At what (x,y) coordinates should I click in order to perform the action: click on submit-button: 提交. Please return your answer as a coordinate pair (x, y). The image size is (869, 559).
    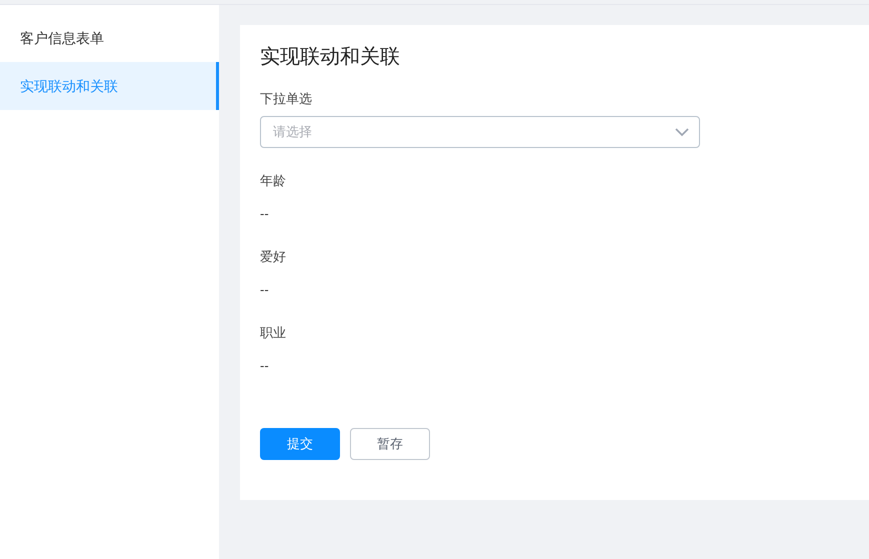
    Looking at the image, I should click on (300, 444).